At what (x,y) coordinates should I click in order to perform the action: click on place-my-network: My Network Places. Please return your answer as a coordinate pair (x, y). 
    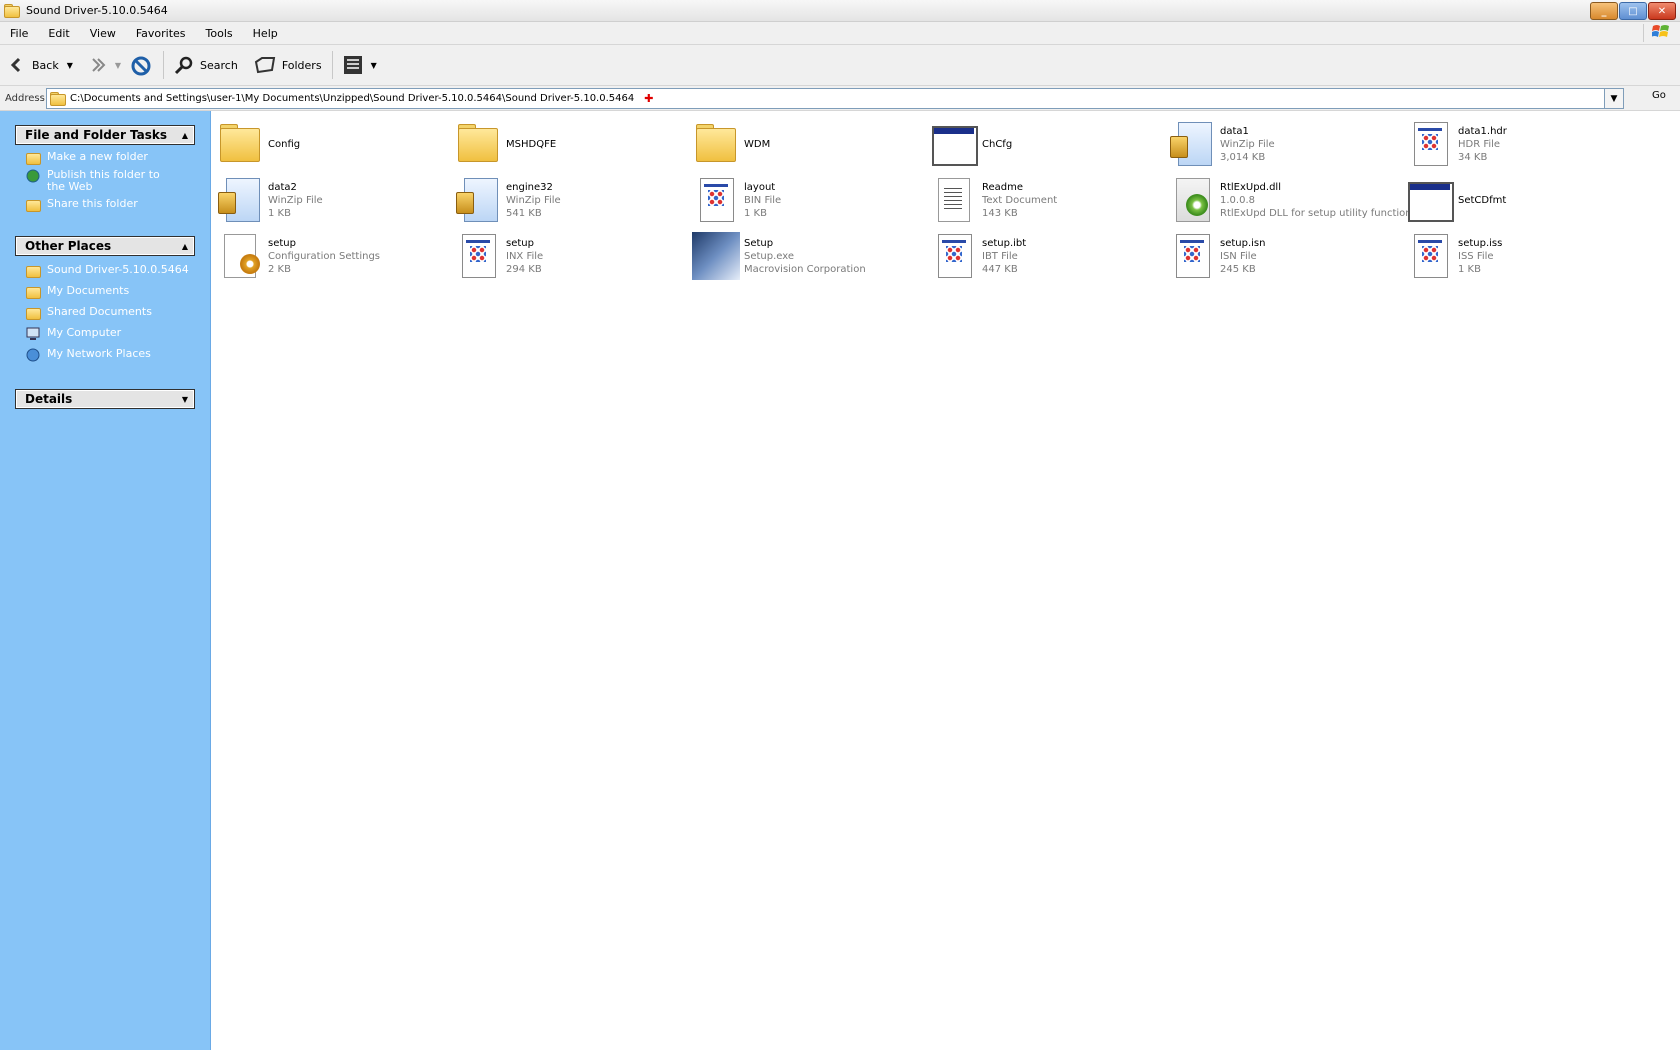
    Looking at the image, I should click on (118, 355).